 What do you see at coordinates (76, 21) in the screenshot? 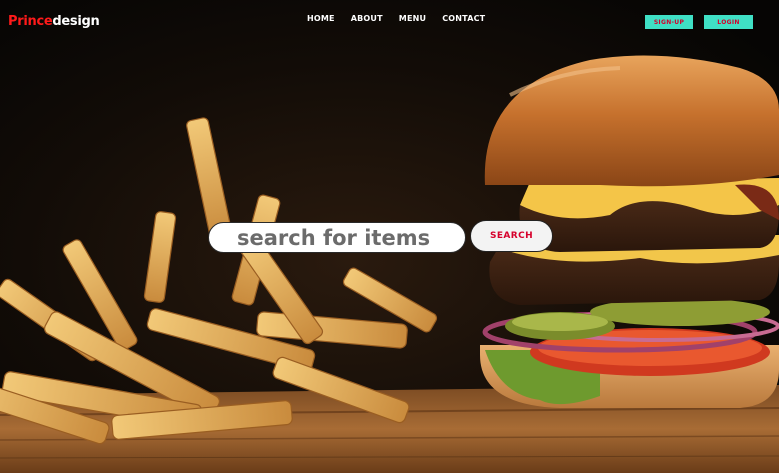
I see `brand-logo-part2: design` at bounding box center [76, 21].